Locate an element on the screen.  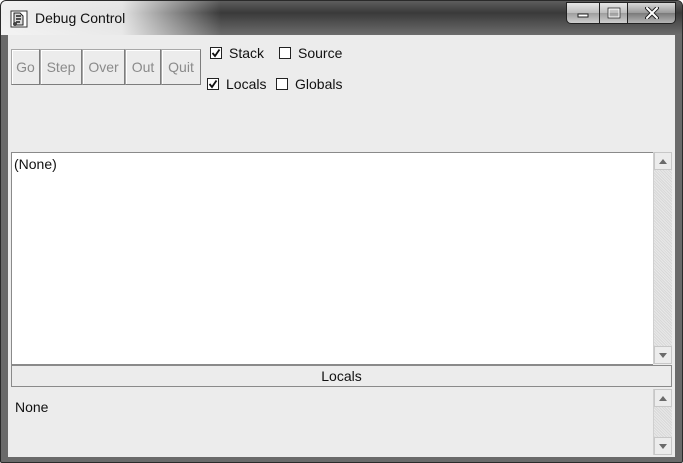
source-checkbox is located at coordinates (285, 53).